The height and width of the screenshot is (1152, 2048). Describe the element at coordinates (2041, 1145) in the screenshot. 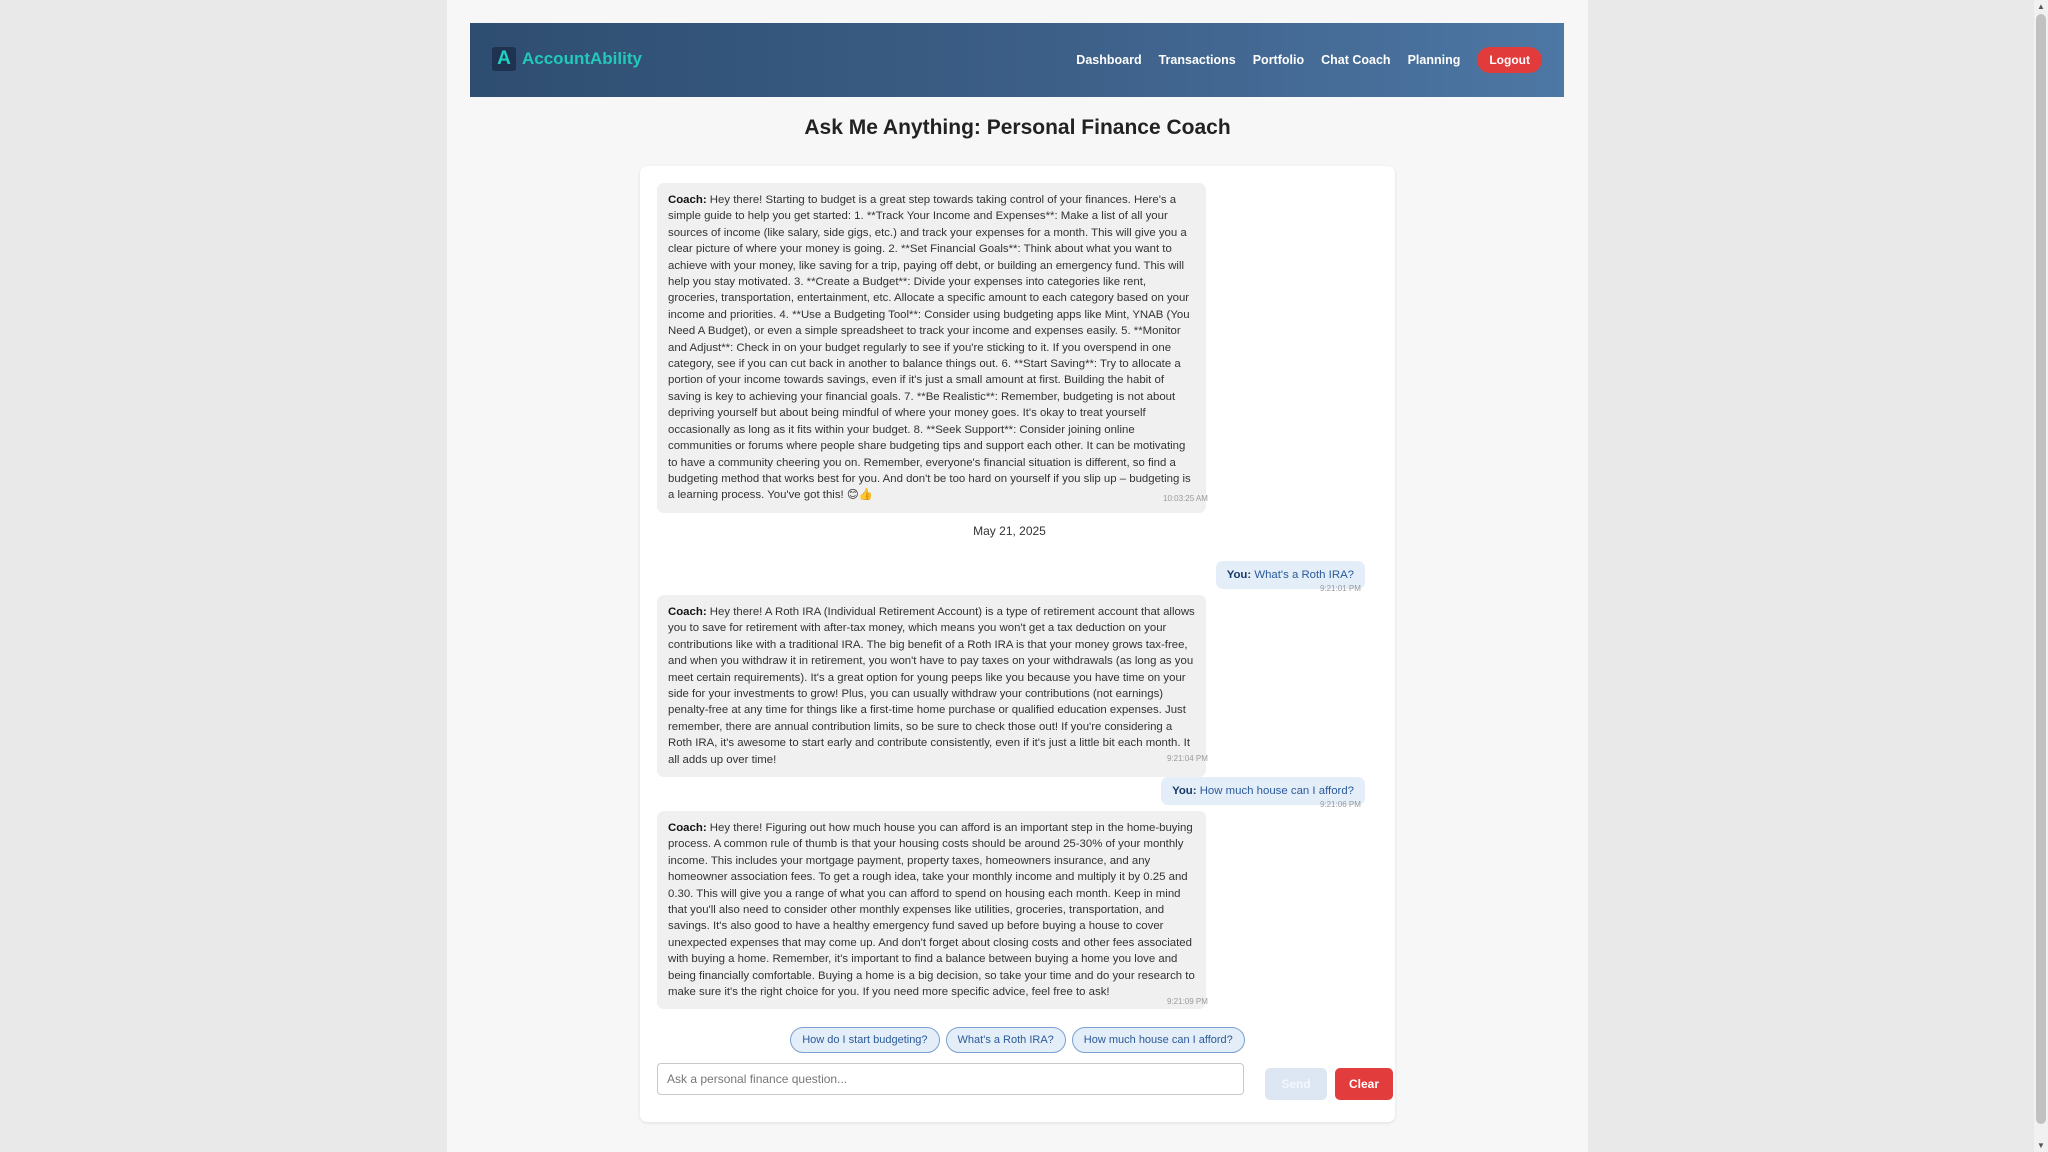

I see `scroll-down-arrow-icon: ▼` at that location.